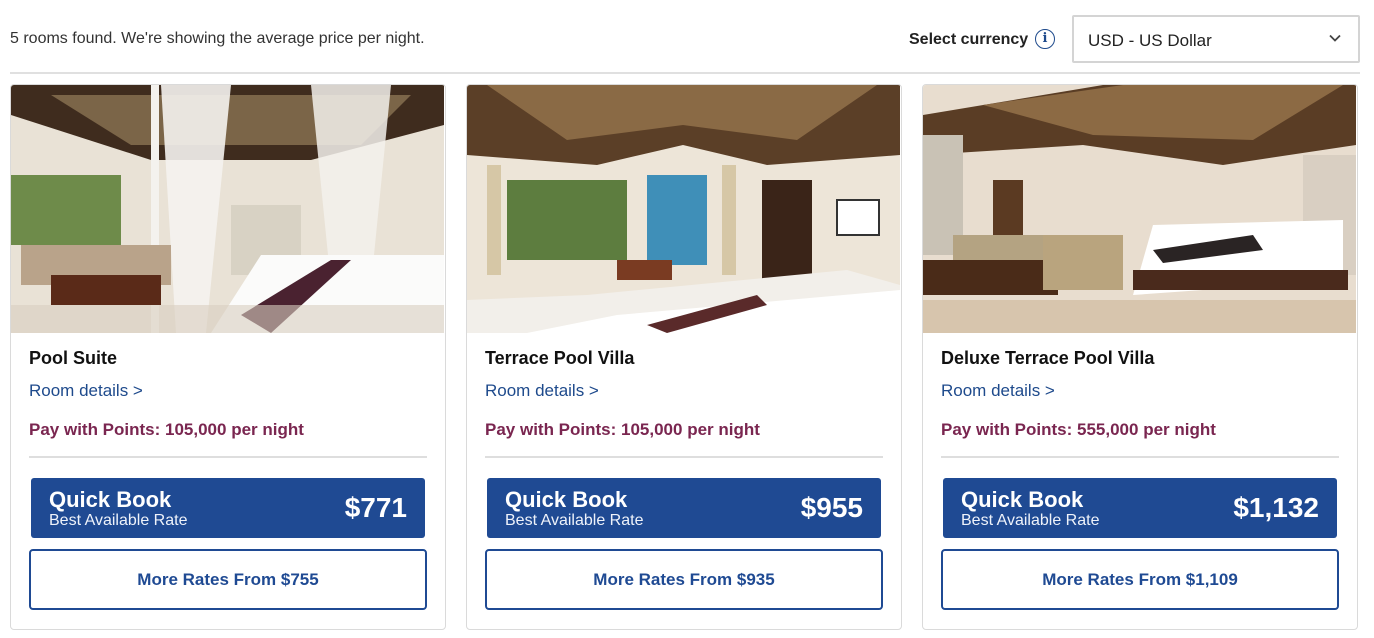 This screenshot has width=1374, height=638. I want to click on quick-book-price: $955, so click(831, 507).